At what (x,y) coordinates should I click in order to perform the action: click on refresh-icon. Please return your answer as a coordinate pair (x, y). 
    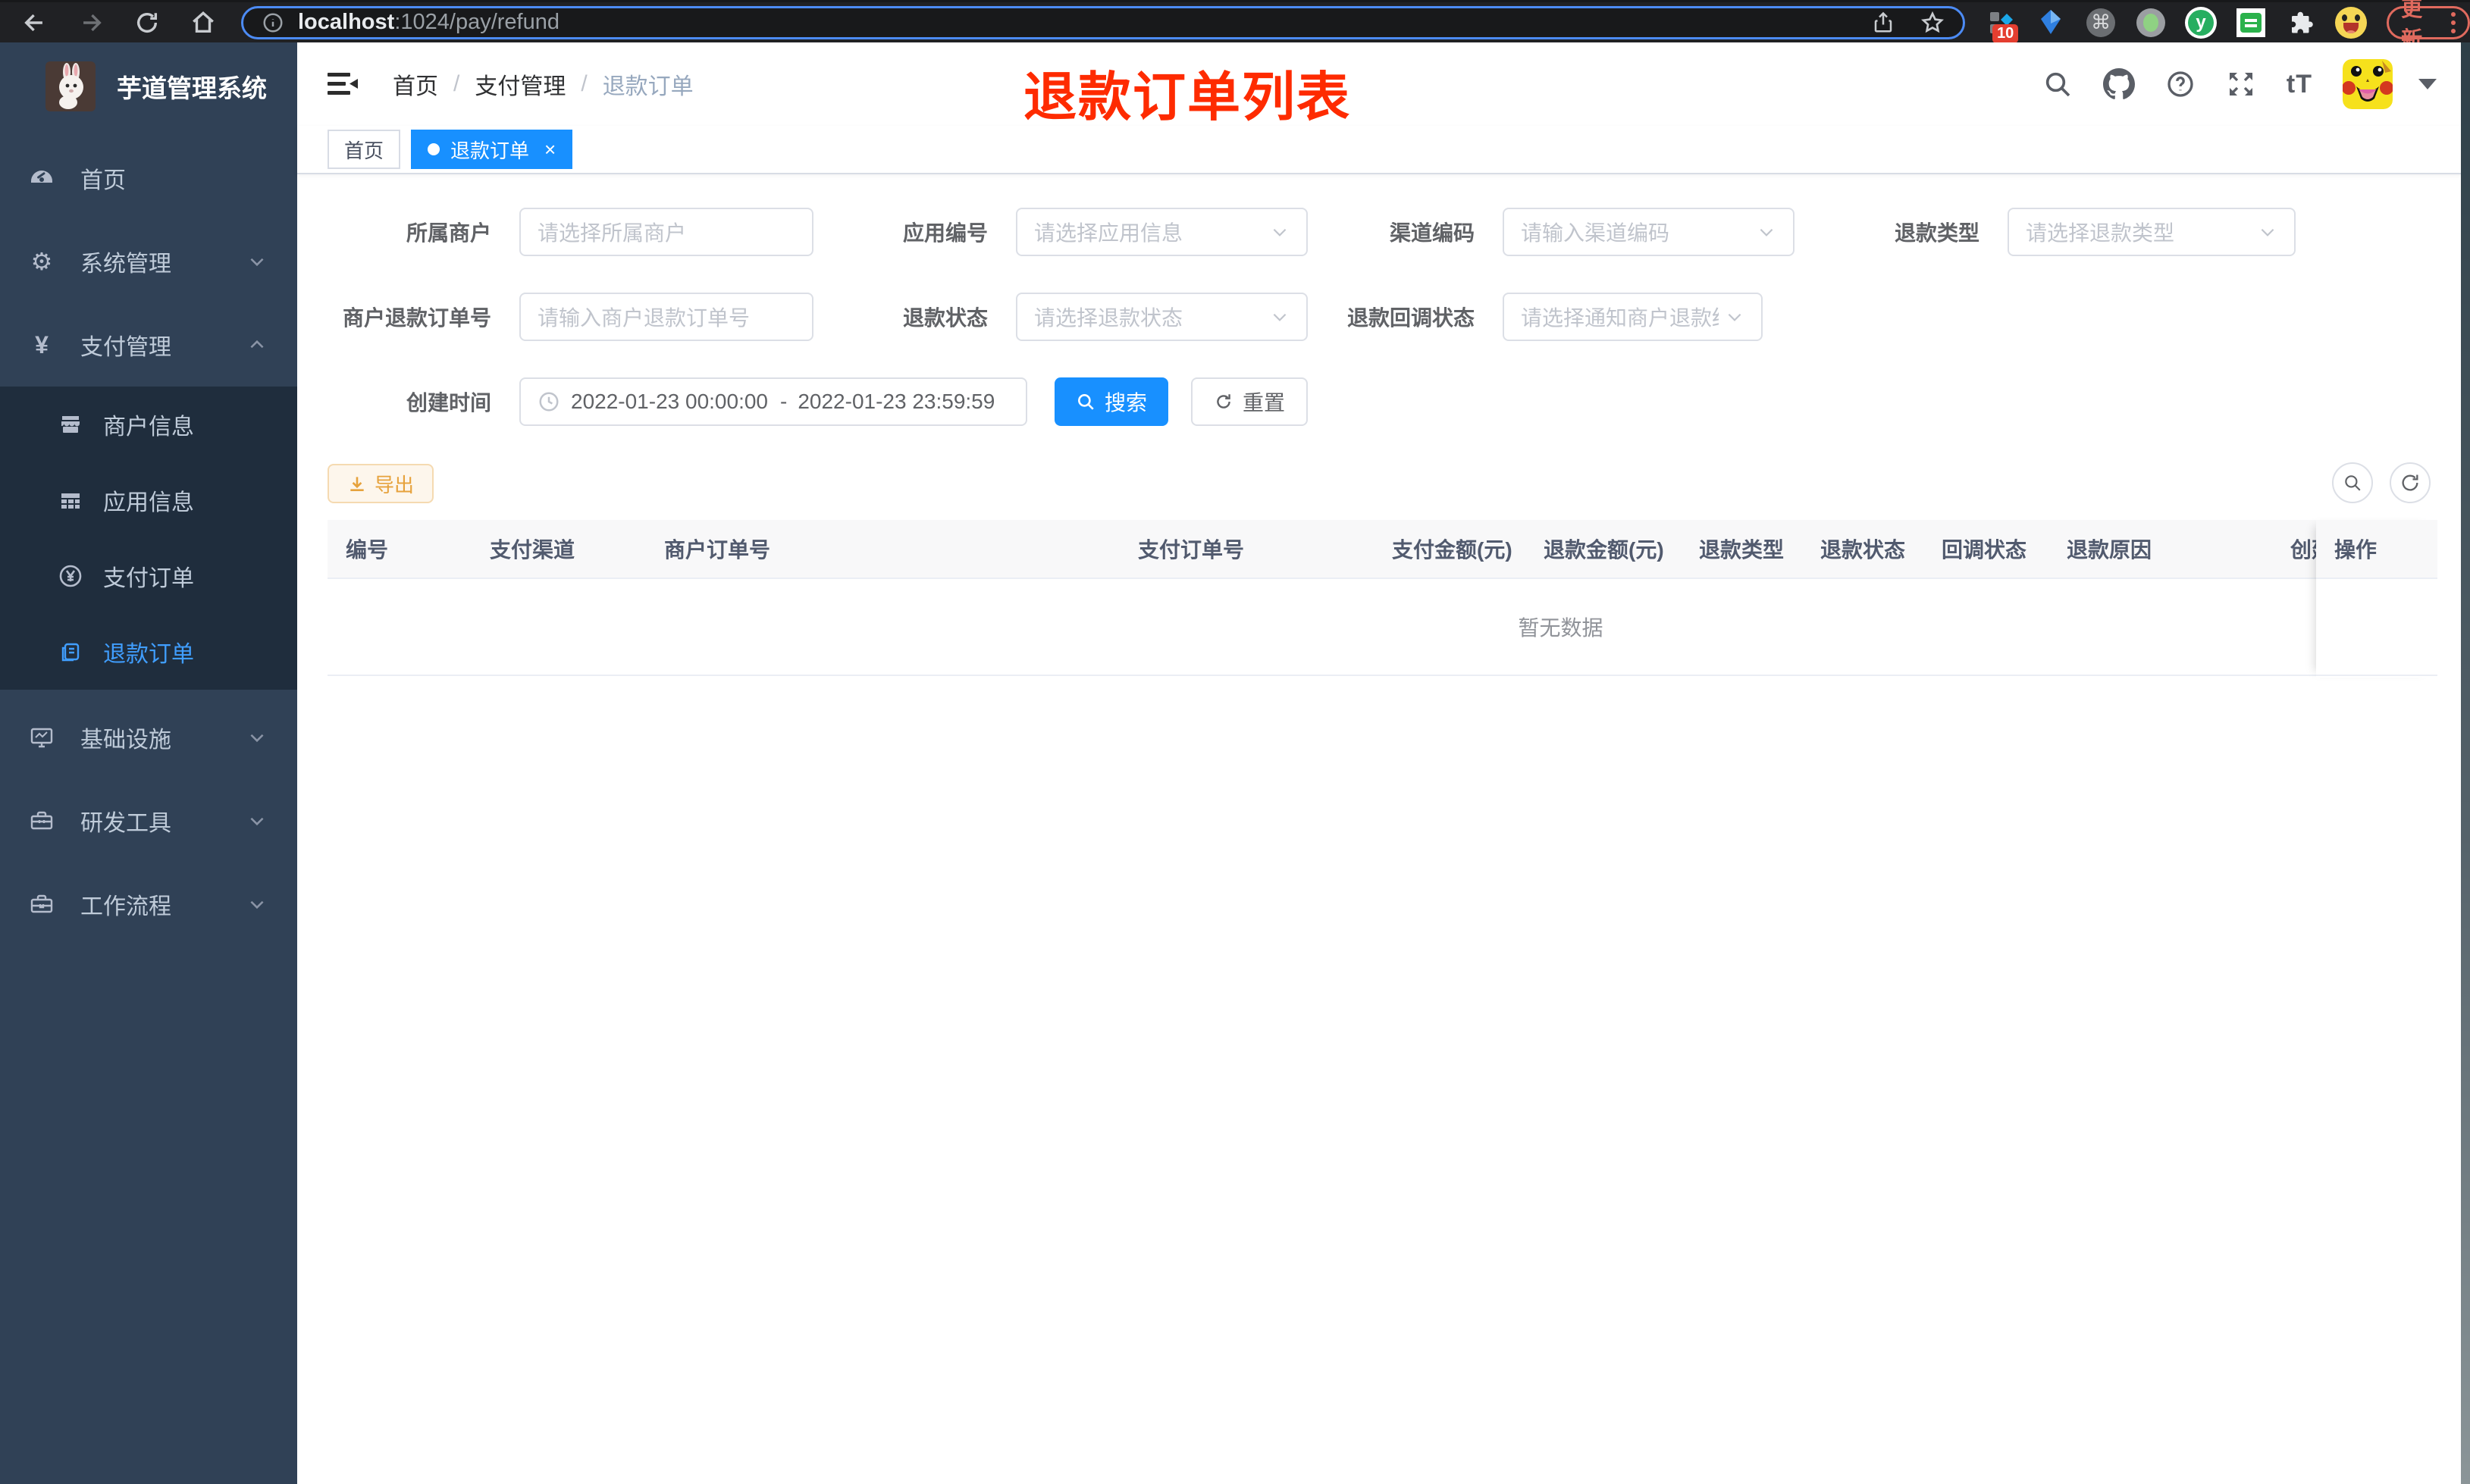
    Looking at the image, I should click on (2410, 482).